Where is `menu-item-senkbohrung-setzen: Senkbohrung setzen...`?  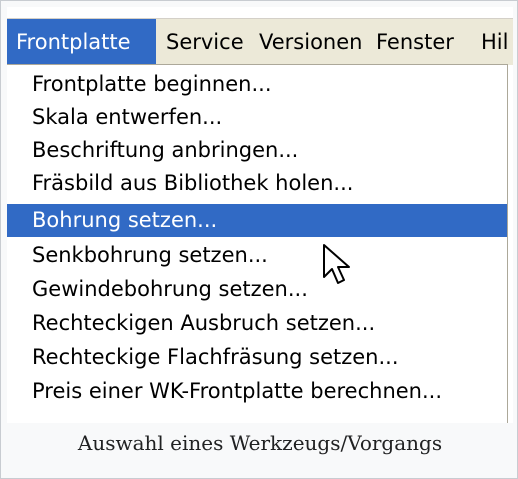 menu-item-senkbohrung-setzen: Senkbohrung setzen... is located at coordinates (257, 255).